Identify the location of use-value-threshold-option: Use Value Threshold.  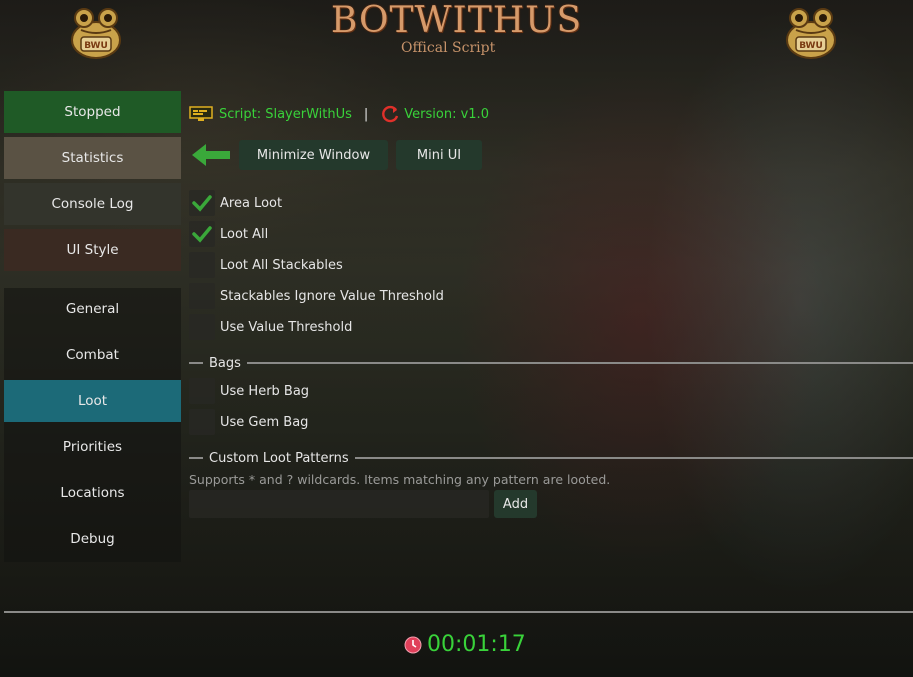
(270, 327).